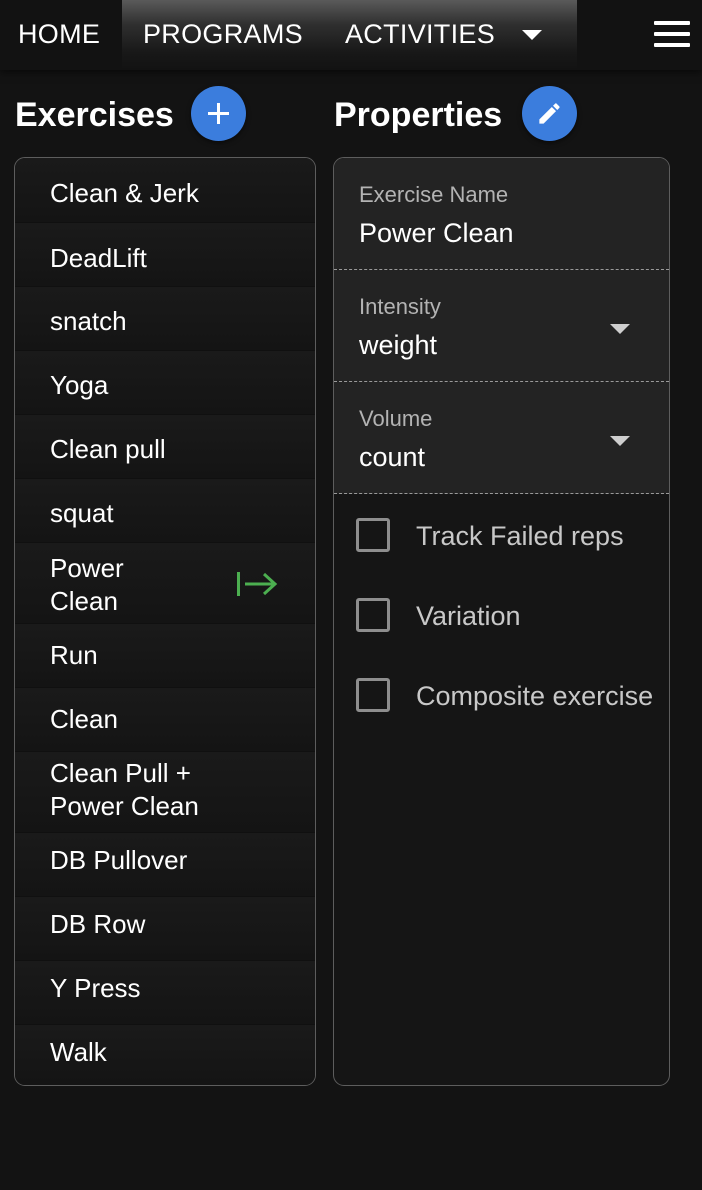 This screenshot has height=1190, width=702. Describe the element at coordinates (165, 1055) in the screenshot. I see `list-item-walk: Walk` at that location.